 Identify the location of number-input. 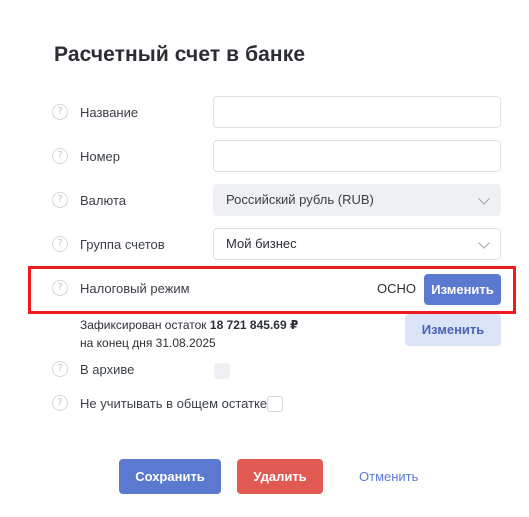
(357, 156).